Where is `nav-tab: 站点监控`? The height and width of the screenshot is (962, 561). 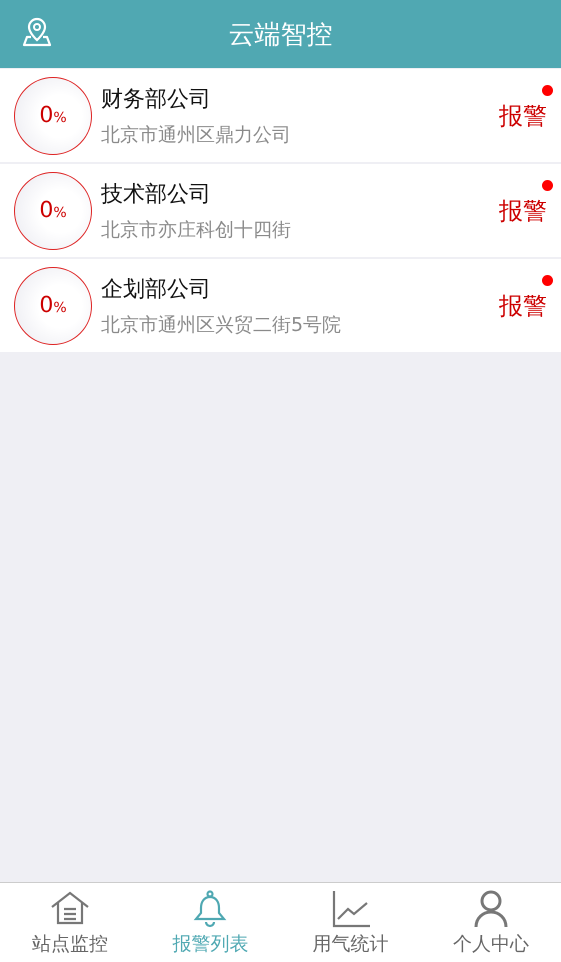
nav-tab: 站点监控 is located at coordinates (70, 922).